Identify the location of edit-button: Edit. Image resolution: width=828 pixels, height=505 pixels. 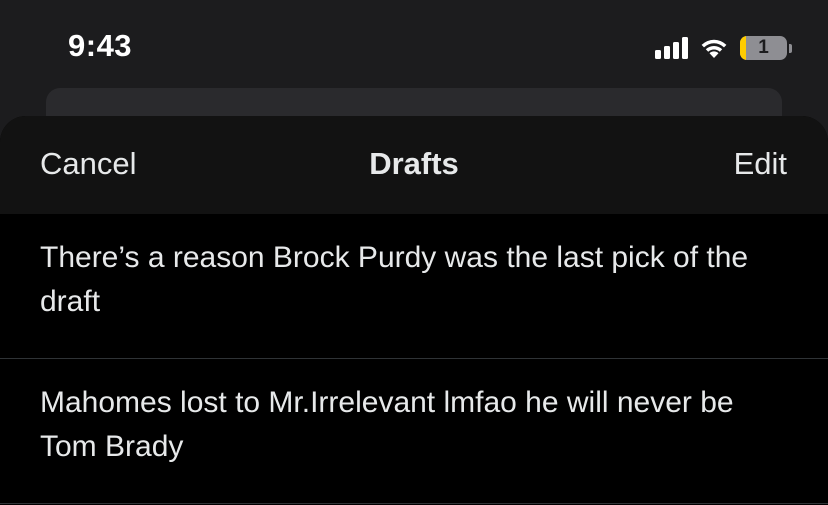
(760, 164).